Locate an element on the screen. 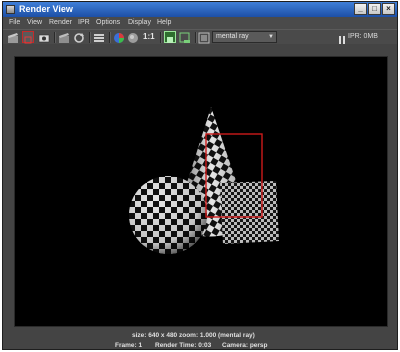 This screenshot has height=352, width=400. app-icon is located at coordinates (10, 9).